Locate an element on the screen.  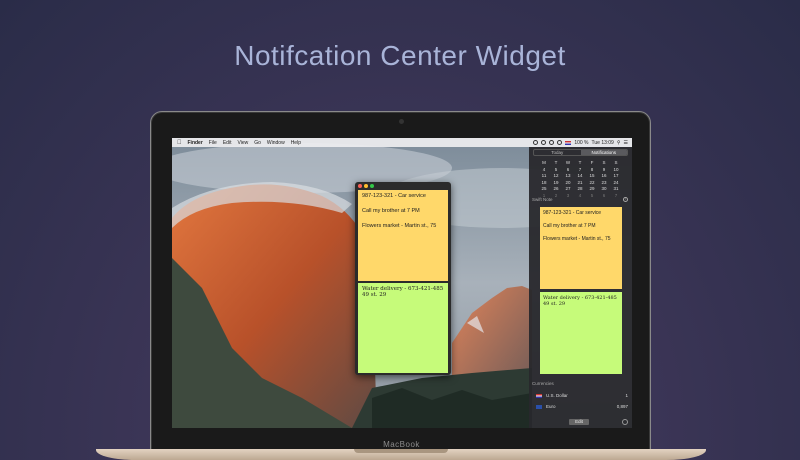
menu-edit: Edit is located at coordinates (227, 143).